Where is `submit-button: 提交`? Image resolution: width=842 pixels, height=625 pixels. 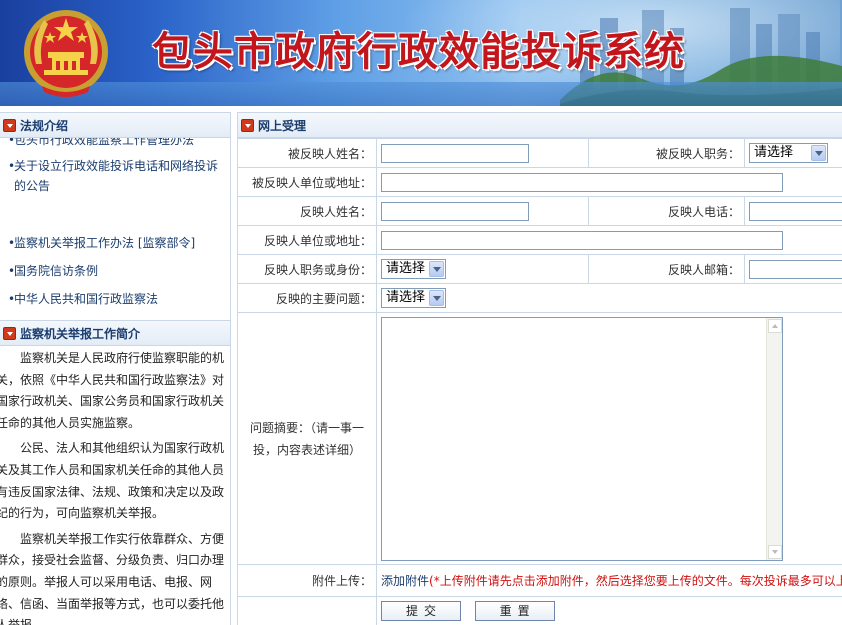 submit-button: 提交 is located at coordinates (421, 611).